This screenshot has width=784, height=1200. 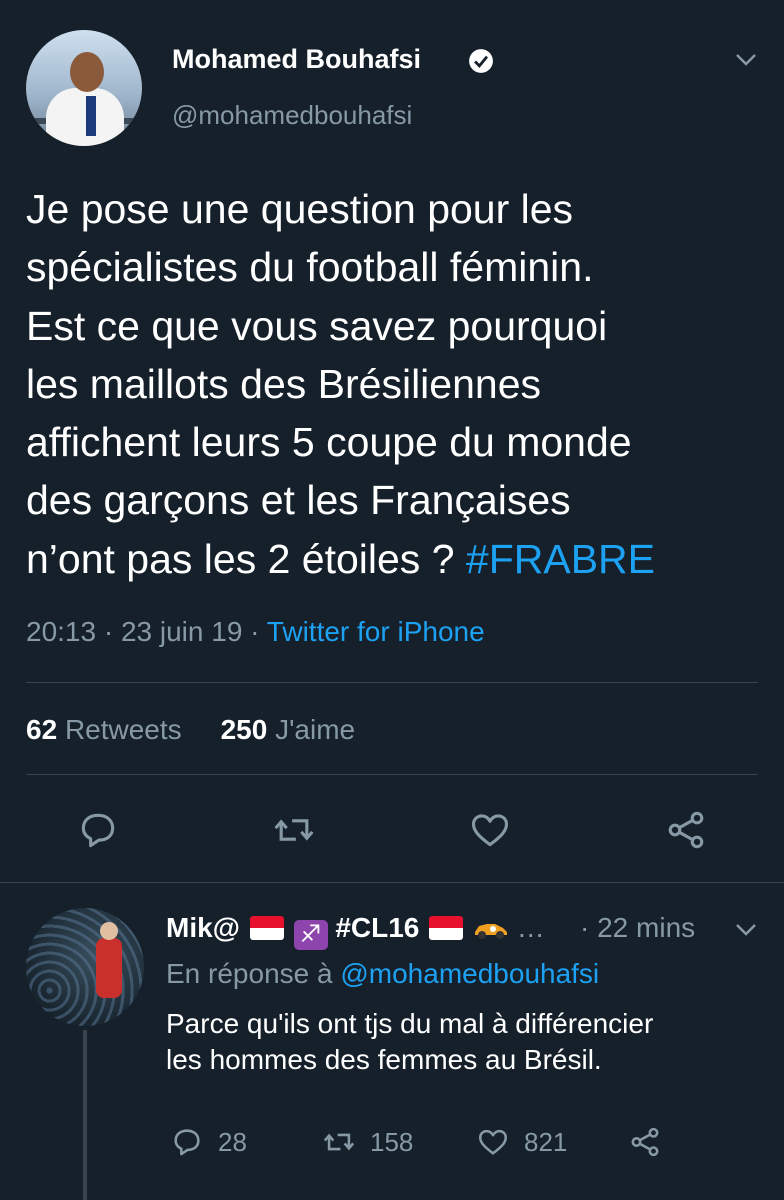 I want to click on tweet-stats: 62 Retweets 250 J'aime, so click(x=190, y=730).